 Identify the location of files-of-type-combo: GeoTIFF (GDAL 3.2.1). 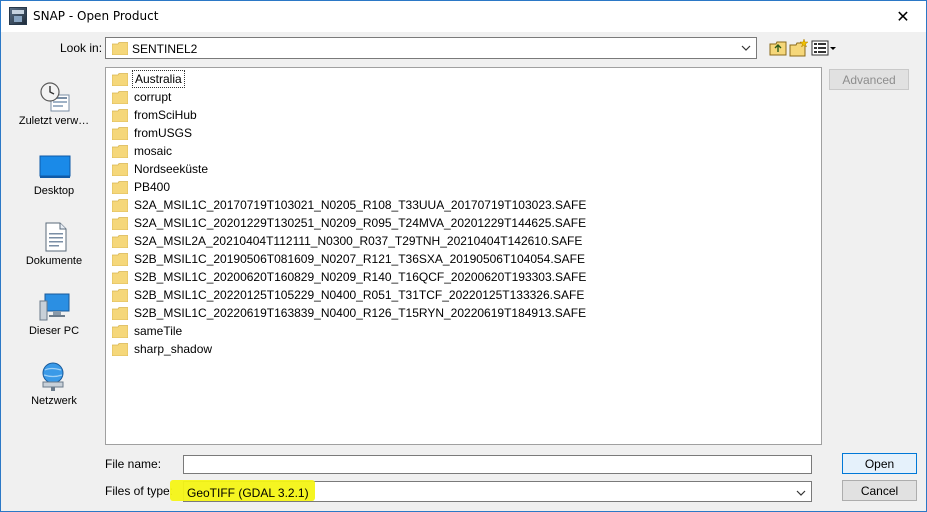
(491, 491).